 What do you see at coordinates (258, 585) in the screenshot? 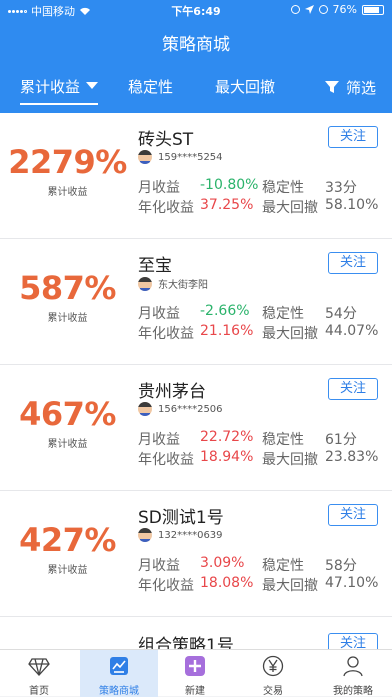
I see `metric-row: 年化收益 18.08% 最大回撤 47.10%` at bounding box center [258, 585].